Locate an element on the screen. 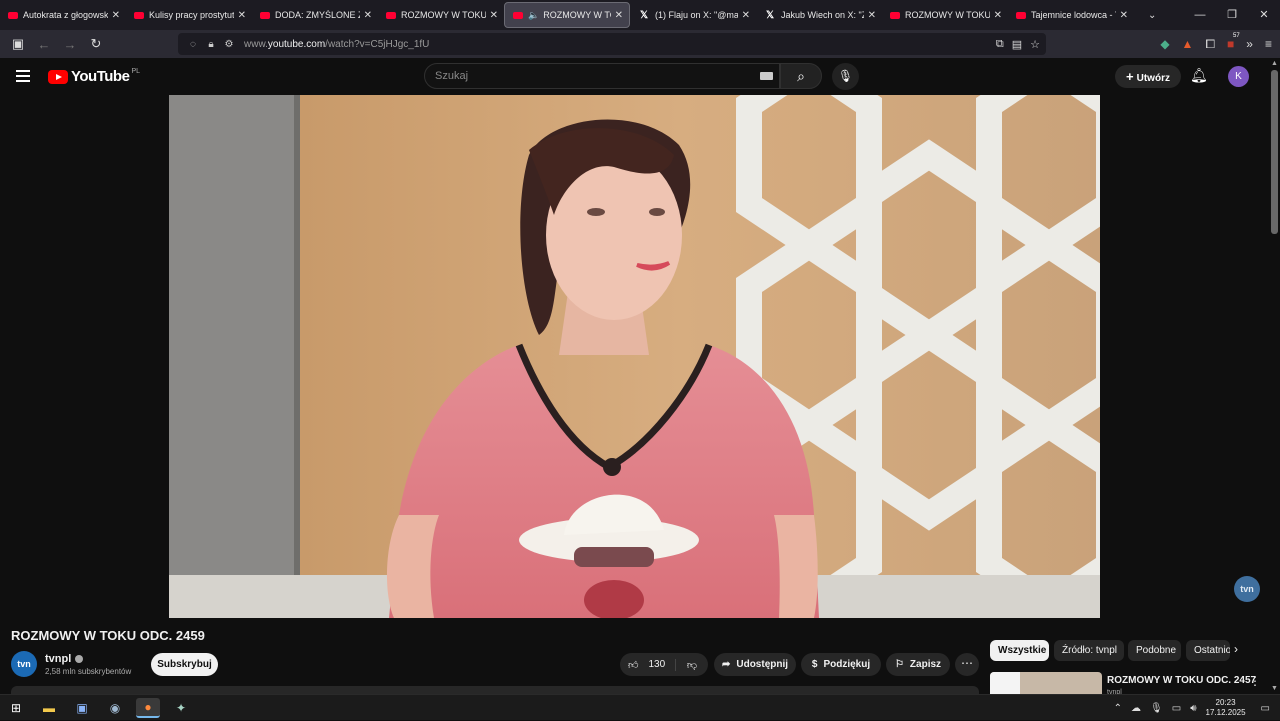  guide-menu-icon is located at coordinates (23, 76).